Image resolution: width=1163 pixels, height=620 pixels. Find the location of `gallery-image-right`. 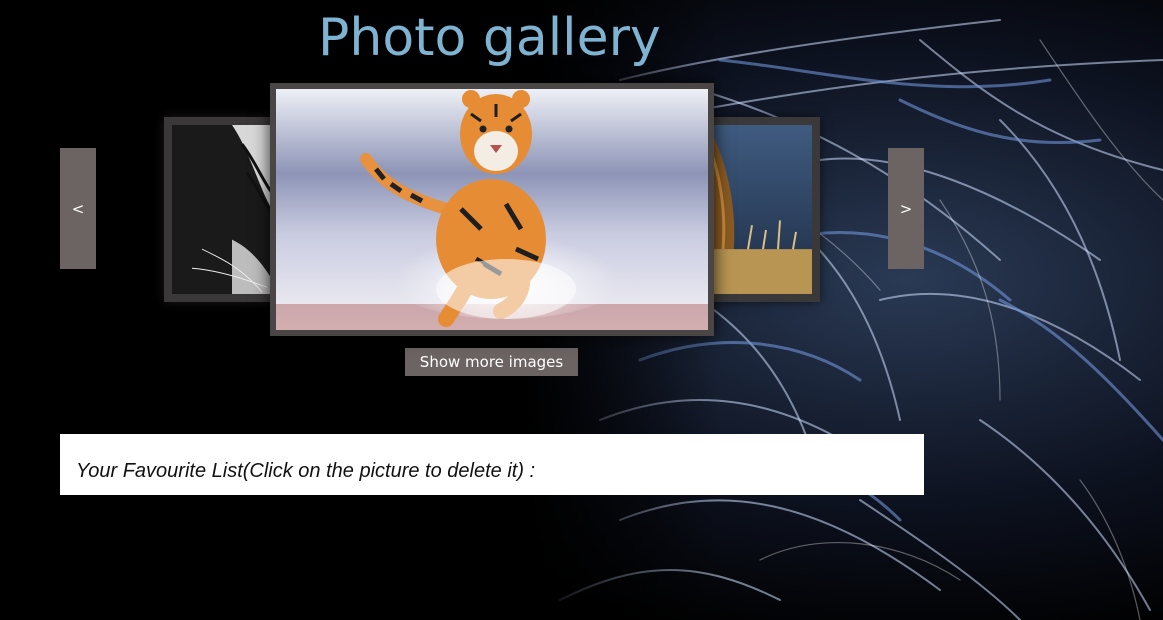

gallery-image-right is located at coordinates (764, 209).